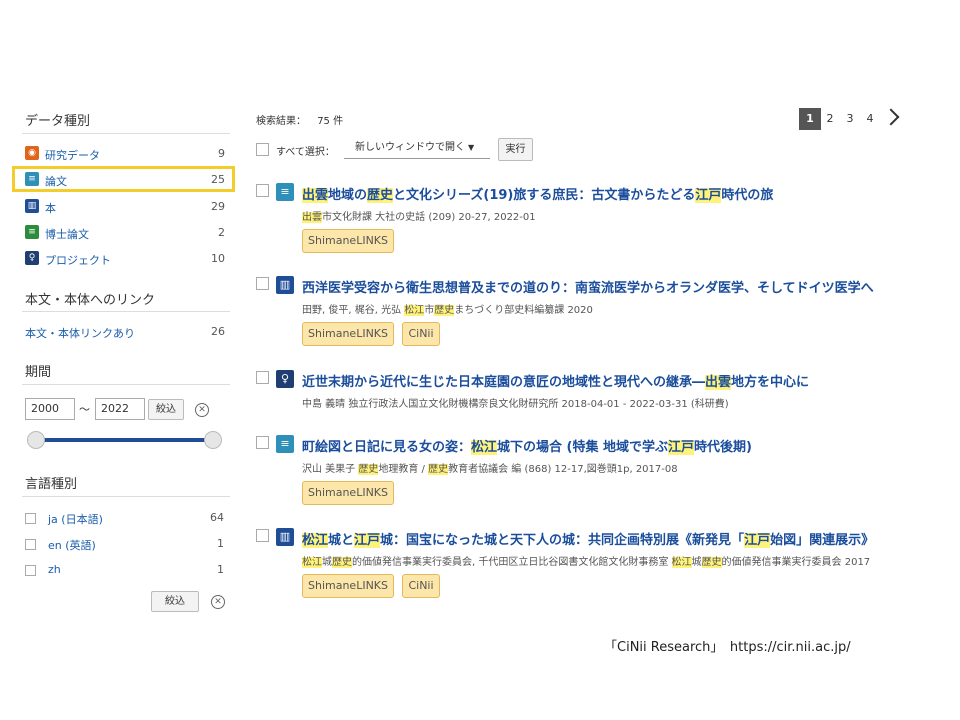 The image size is (960, 720). Describe the element at coordinates (544, 195) in the screenshot. I see `text-segment: と文化シリーズ(19)旅する庶民：古文書からたどる` at that location.